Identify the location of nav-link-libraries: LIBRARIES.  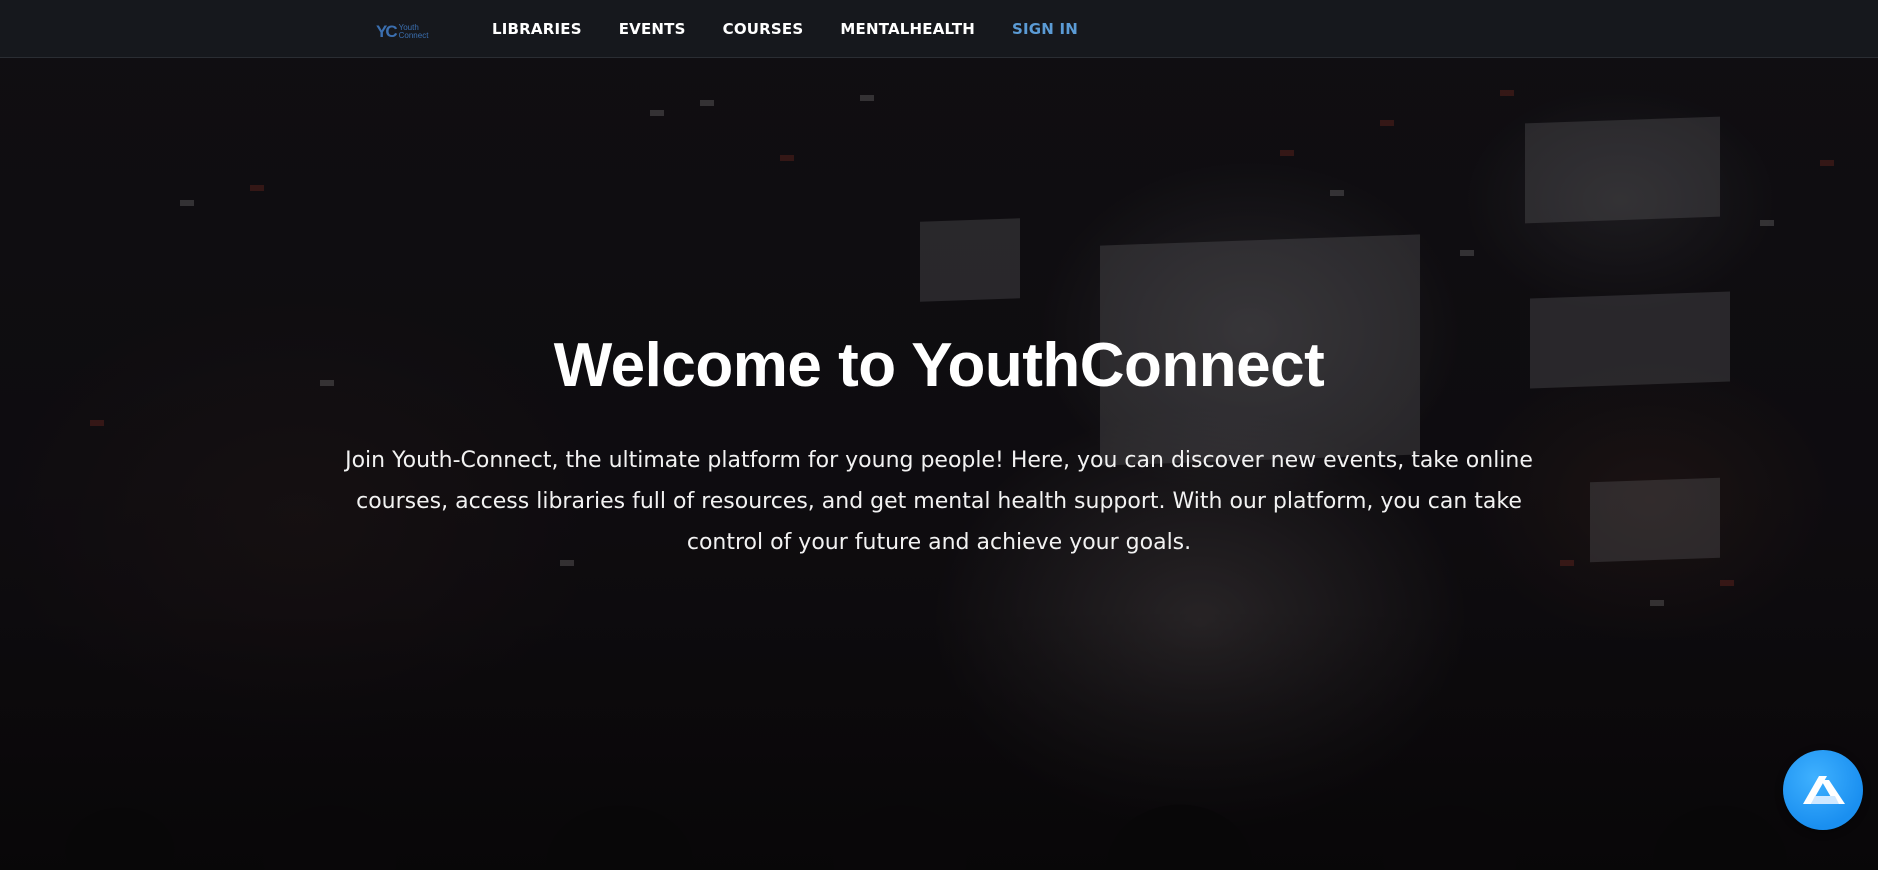
(537, 29).